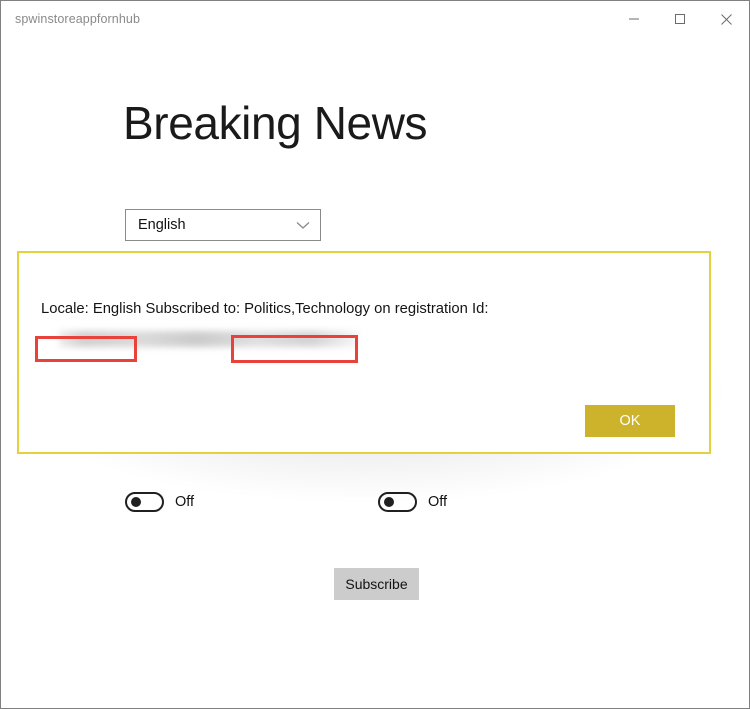  What do you see at coordinates (223, 225) in the screenshot?
I see `locale-select: English` at bounding box center [223, 225].